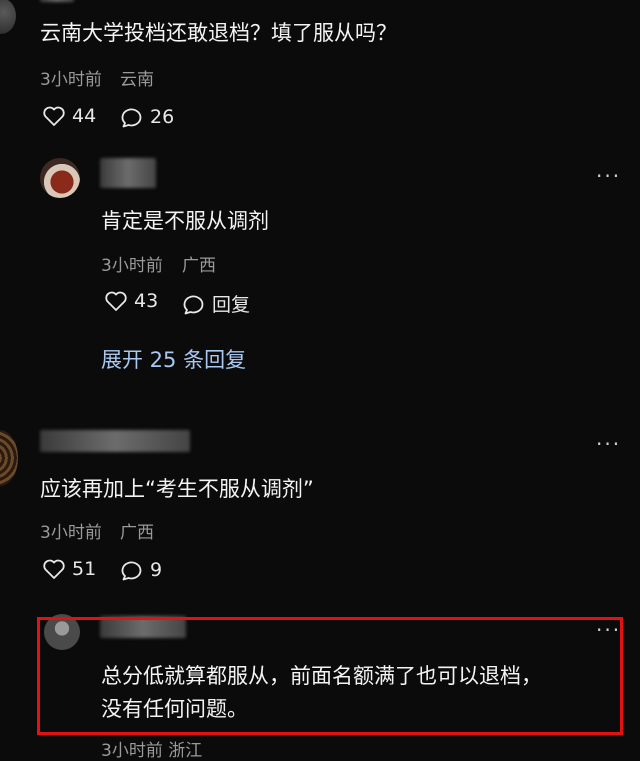  Describe the element at coordinates (147, 117) in the screenshot. I see `reply-button: 26` at that location.